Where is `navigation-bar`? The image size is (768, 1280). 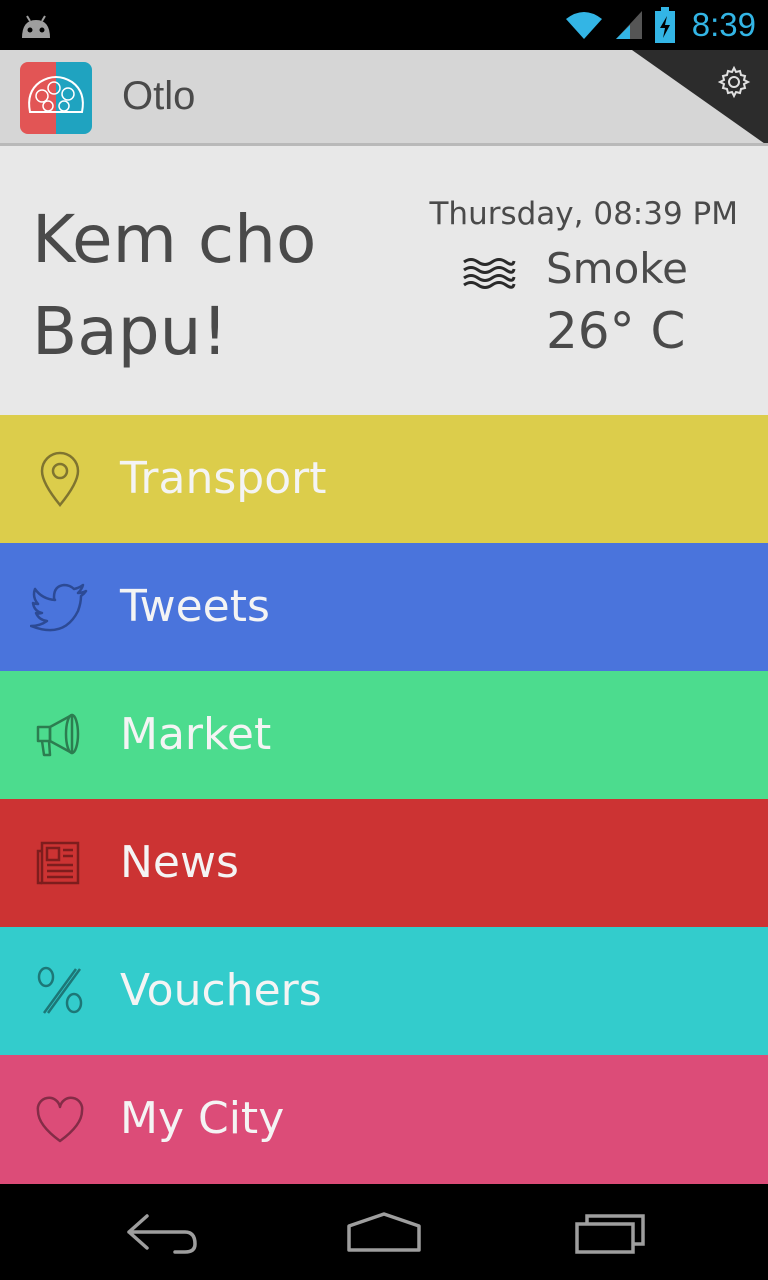
navigation-bar is located at coordinates (384, 1232).